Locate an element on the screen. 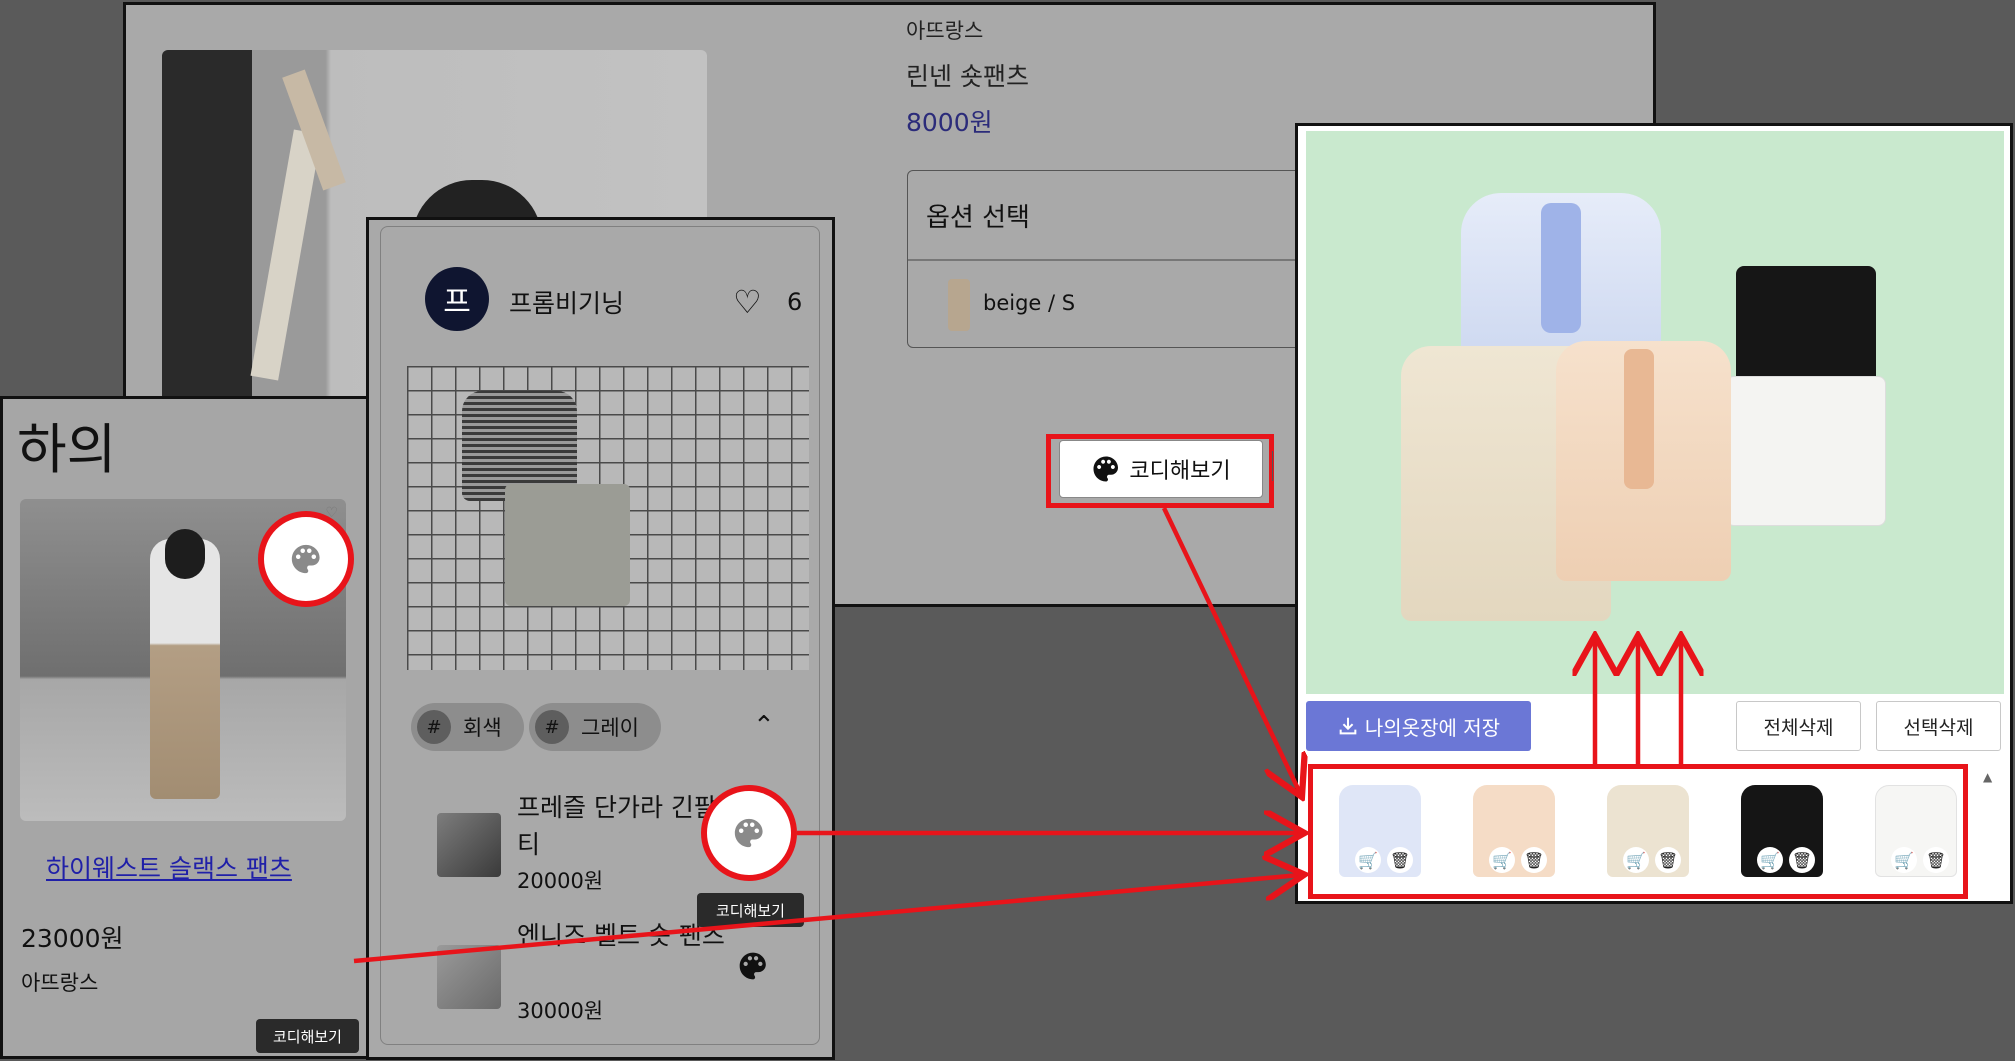 This screenshot has width=2015, height=1061. tag-list: # 회색 # 그레이 is located at coordinates (611, 727).